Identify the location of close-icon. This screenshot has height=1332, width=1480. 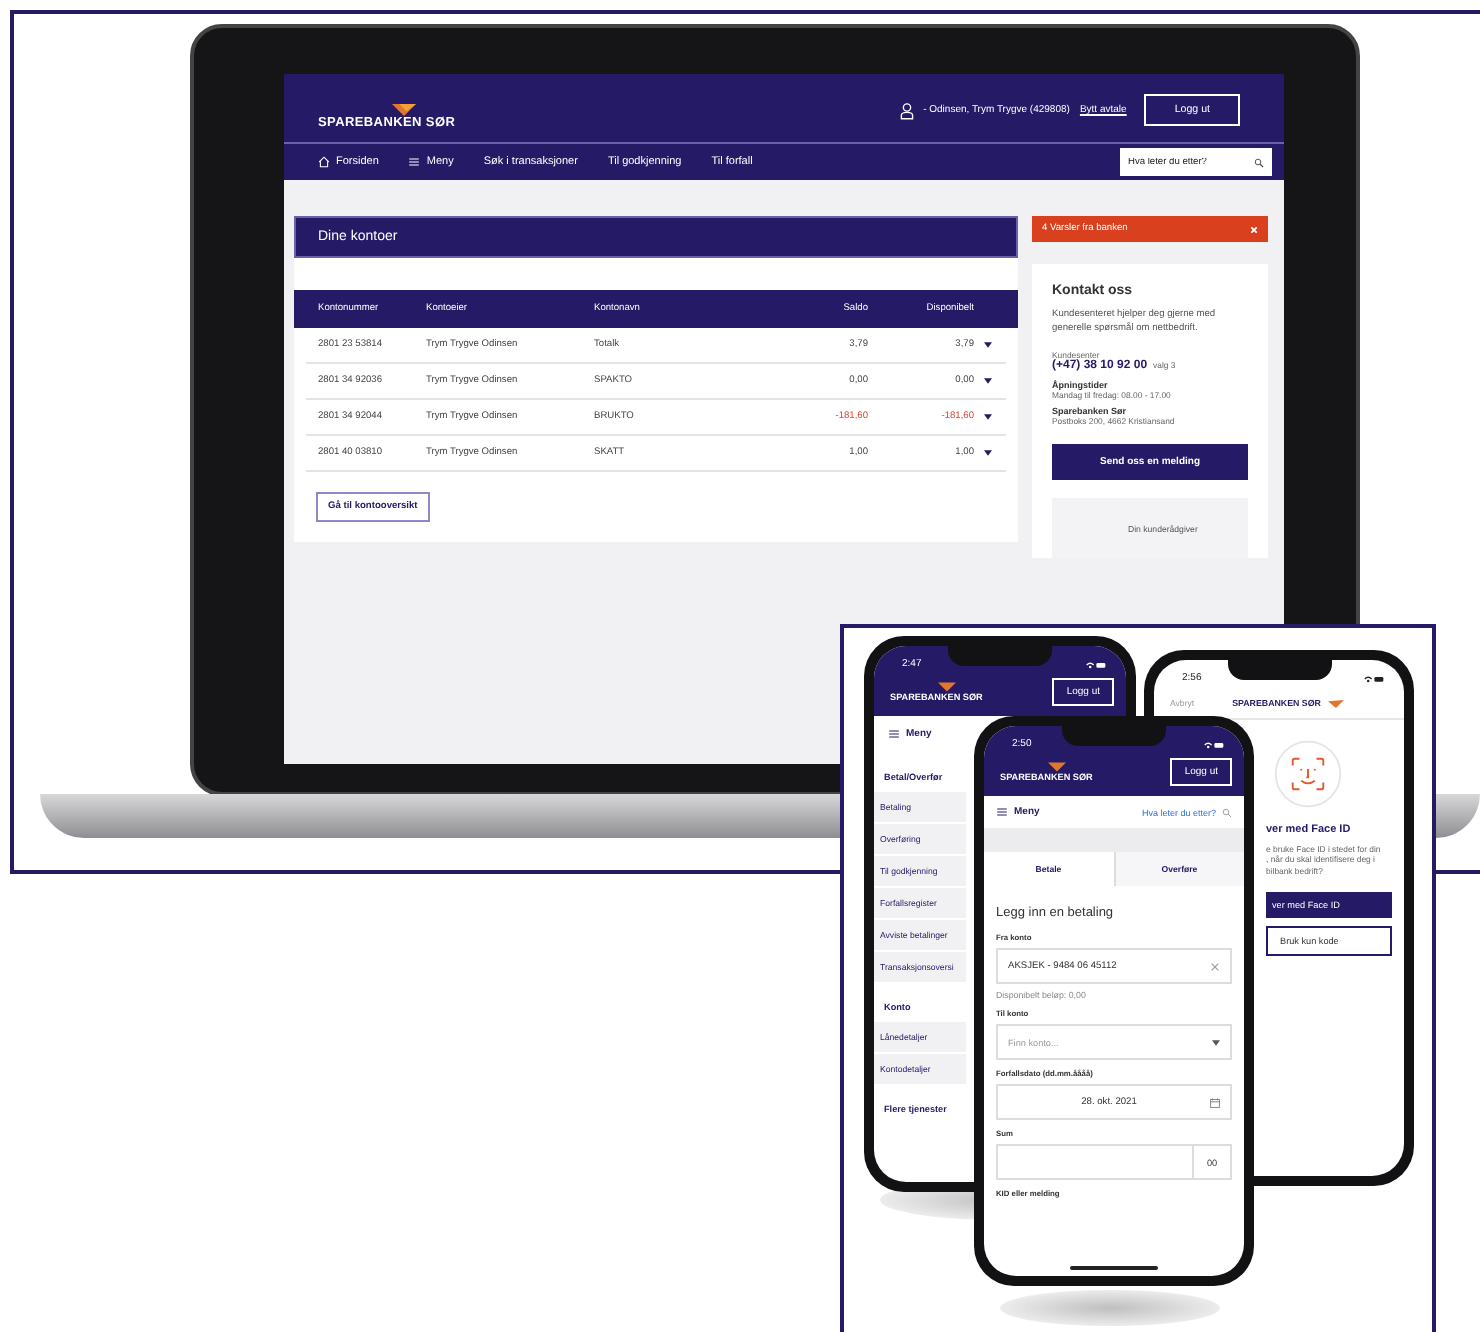
(1254, 229).